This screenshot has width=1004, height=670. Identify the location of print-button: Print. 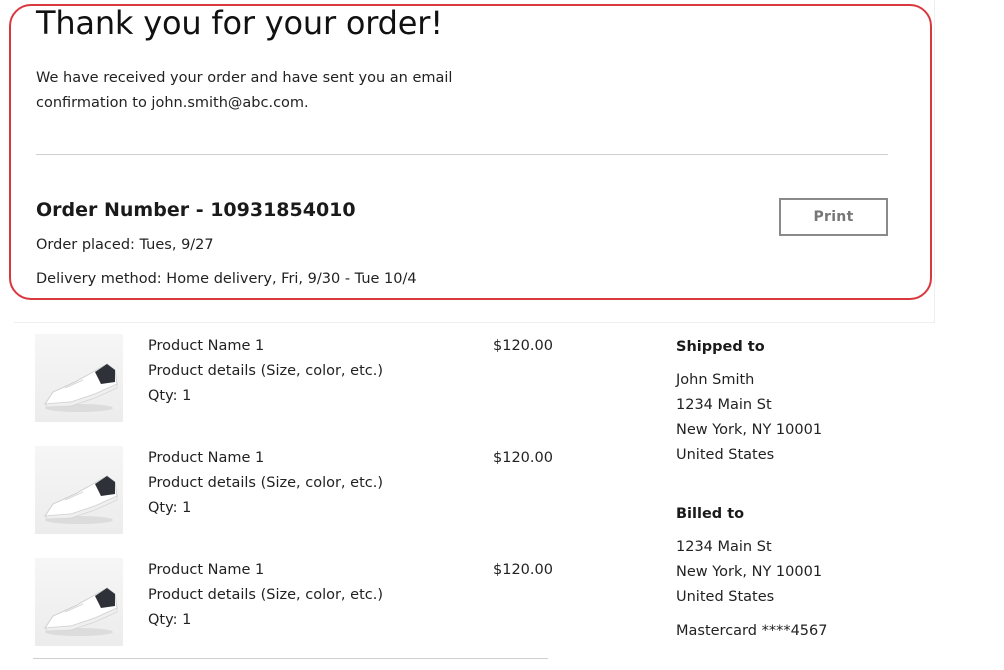
(833, 217).